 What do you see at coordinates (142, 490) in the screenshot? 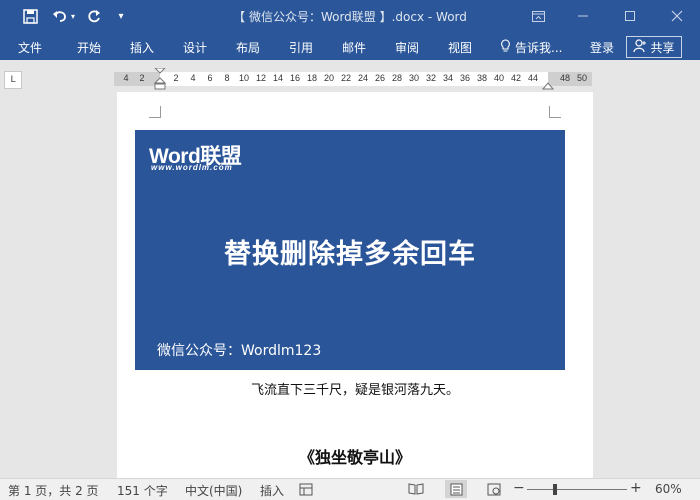
I see `word-count: 151 个字` at bounding box center [142, 490].